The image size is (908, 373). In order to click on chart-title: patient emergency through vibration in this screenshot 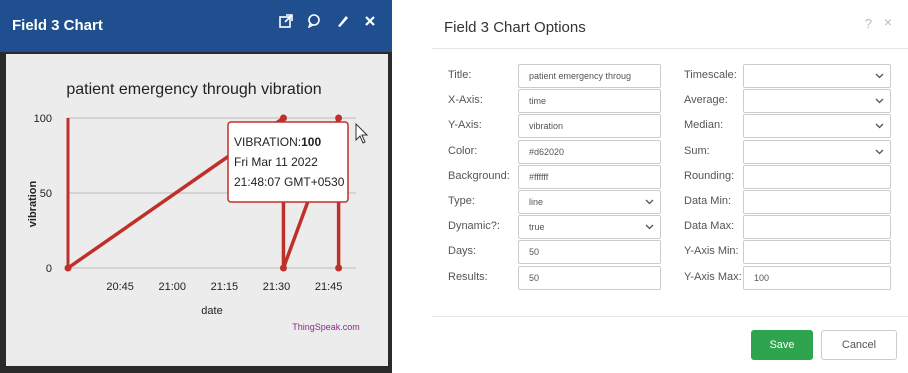, I will do `click(193, 89)`.